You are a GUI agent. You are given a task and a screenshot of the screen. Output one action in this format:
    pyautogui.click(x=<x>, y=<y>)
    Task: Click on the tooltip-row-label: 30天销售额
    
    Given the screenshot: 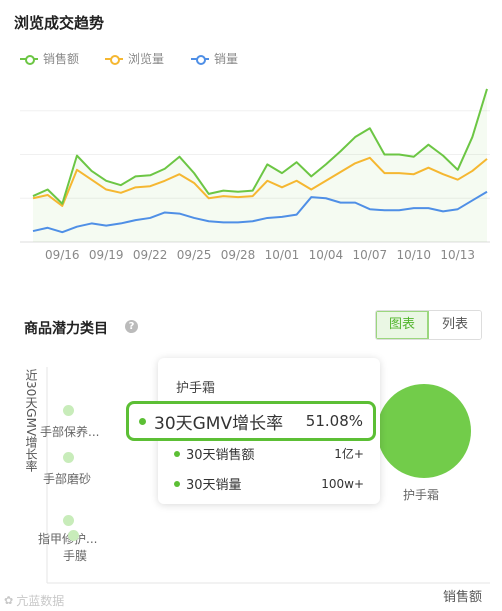 What is the action you would take?
    pyautogui.click(x=220, y=455)
    